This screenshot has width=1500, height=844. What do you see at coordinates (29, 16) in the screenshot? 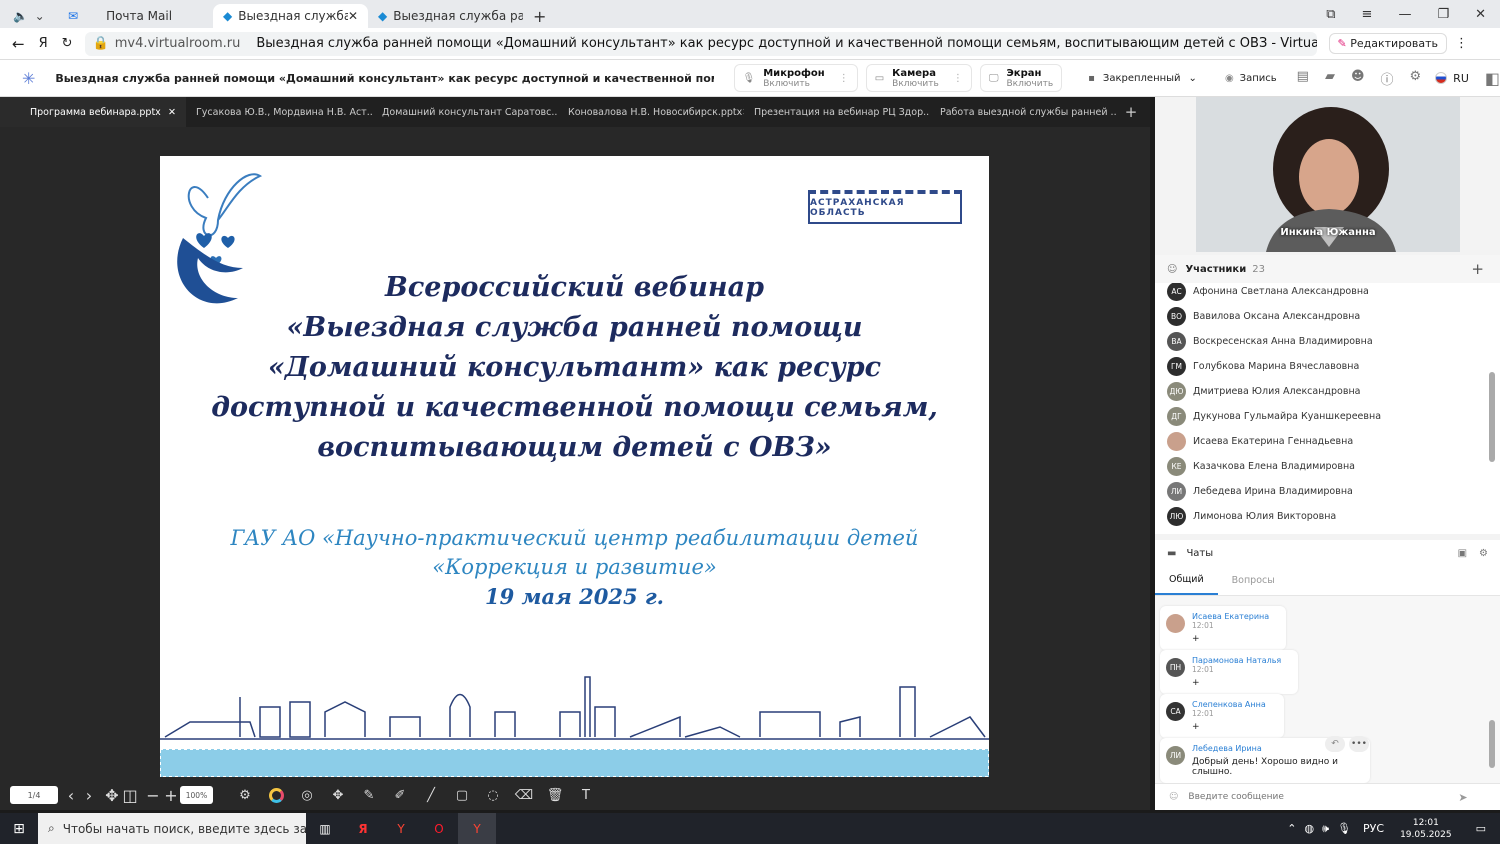
I see `tab-controls: 🔈 ⌄` at bounding box center [29, 16].